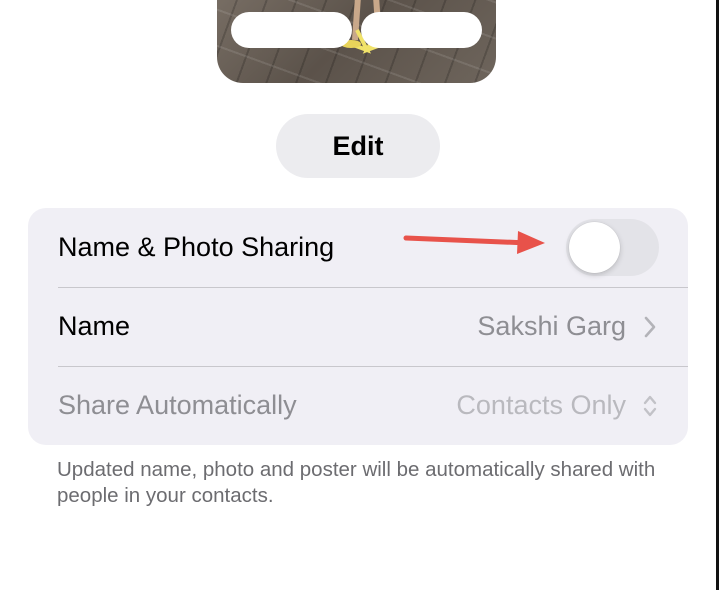  I want to click on toggle-knob, so click(594, 247).